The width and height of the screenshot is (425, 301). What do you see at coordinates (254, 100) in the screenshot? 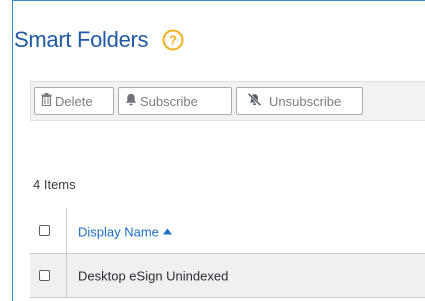
I see `bell-off-icon` at bounding box center [254, 100].